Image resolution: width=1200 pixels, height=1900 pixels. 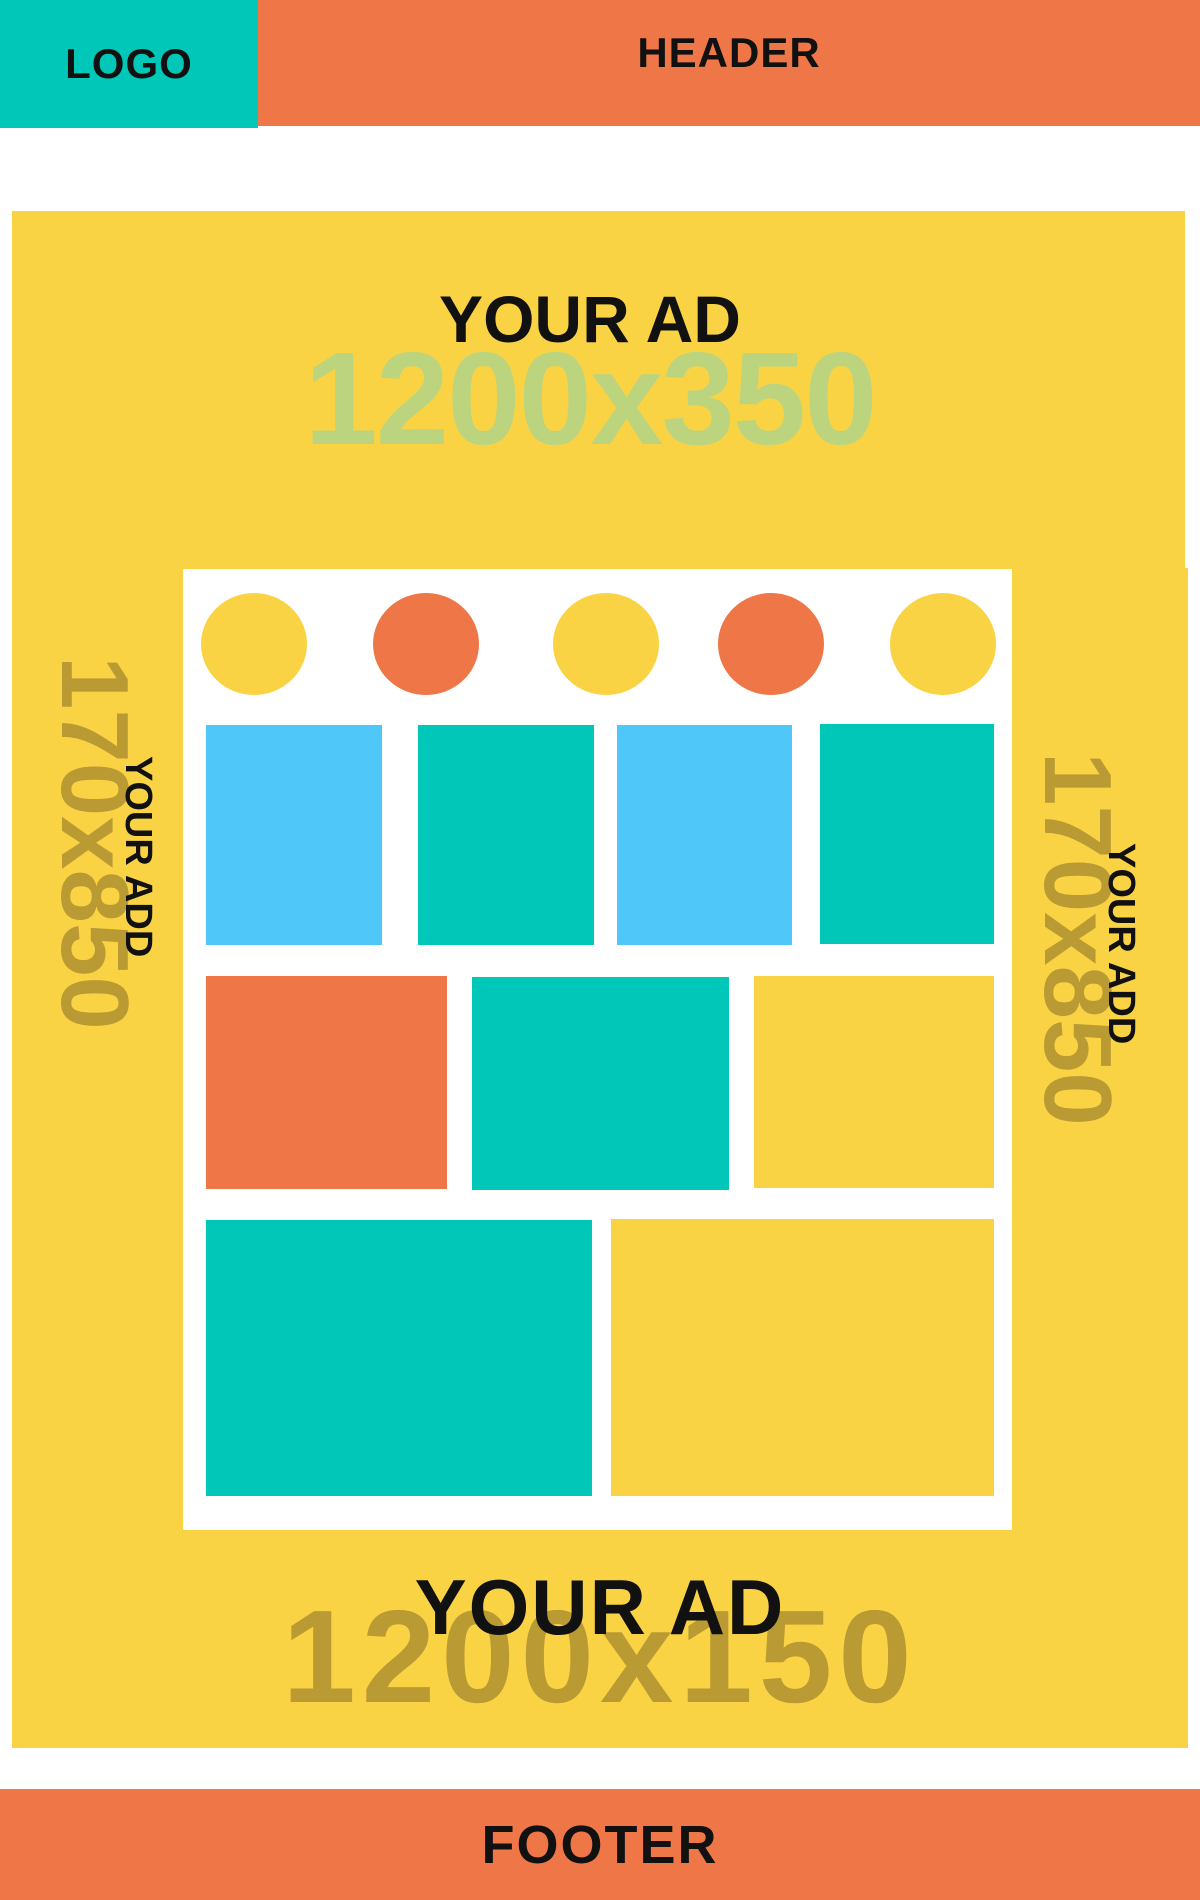 I want to click on right-ad-label: YOUR ADD, so click(x=1121, y=944).